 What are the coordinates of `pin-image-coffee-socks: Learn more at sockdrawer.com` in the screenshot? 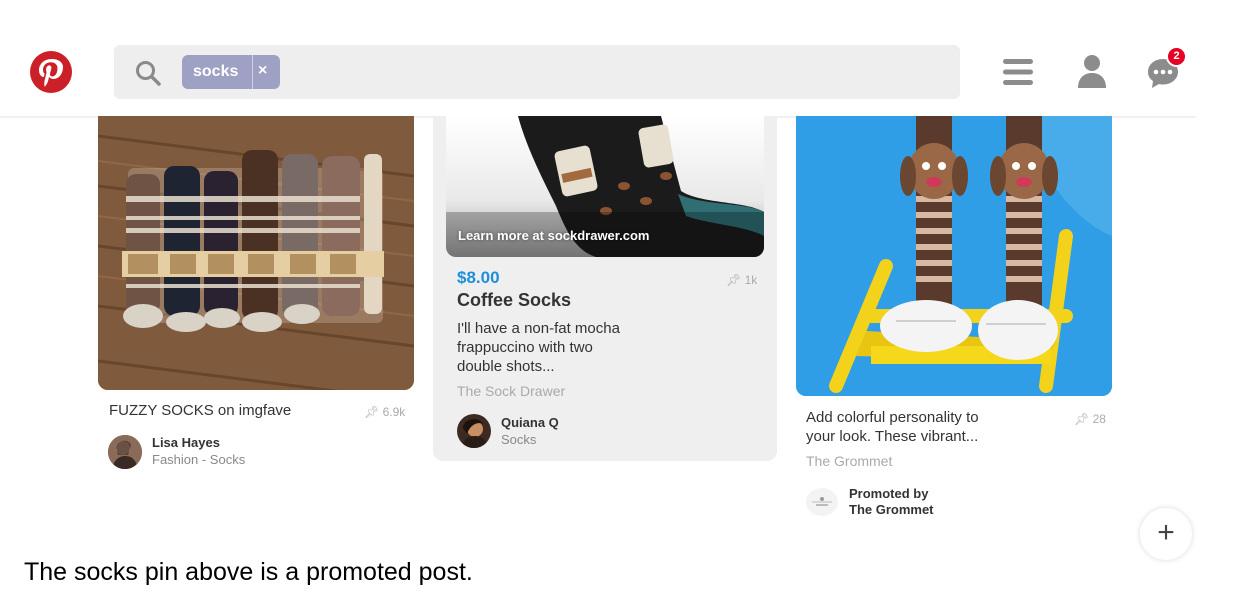 It's located at (605, 186).